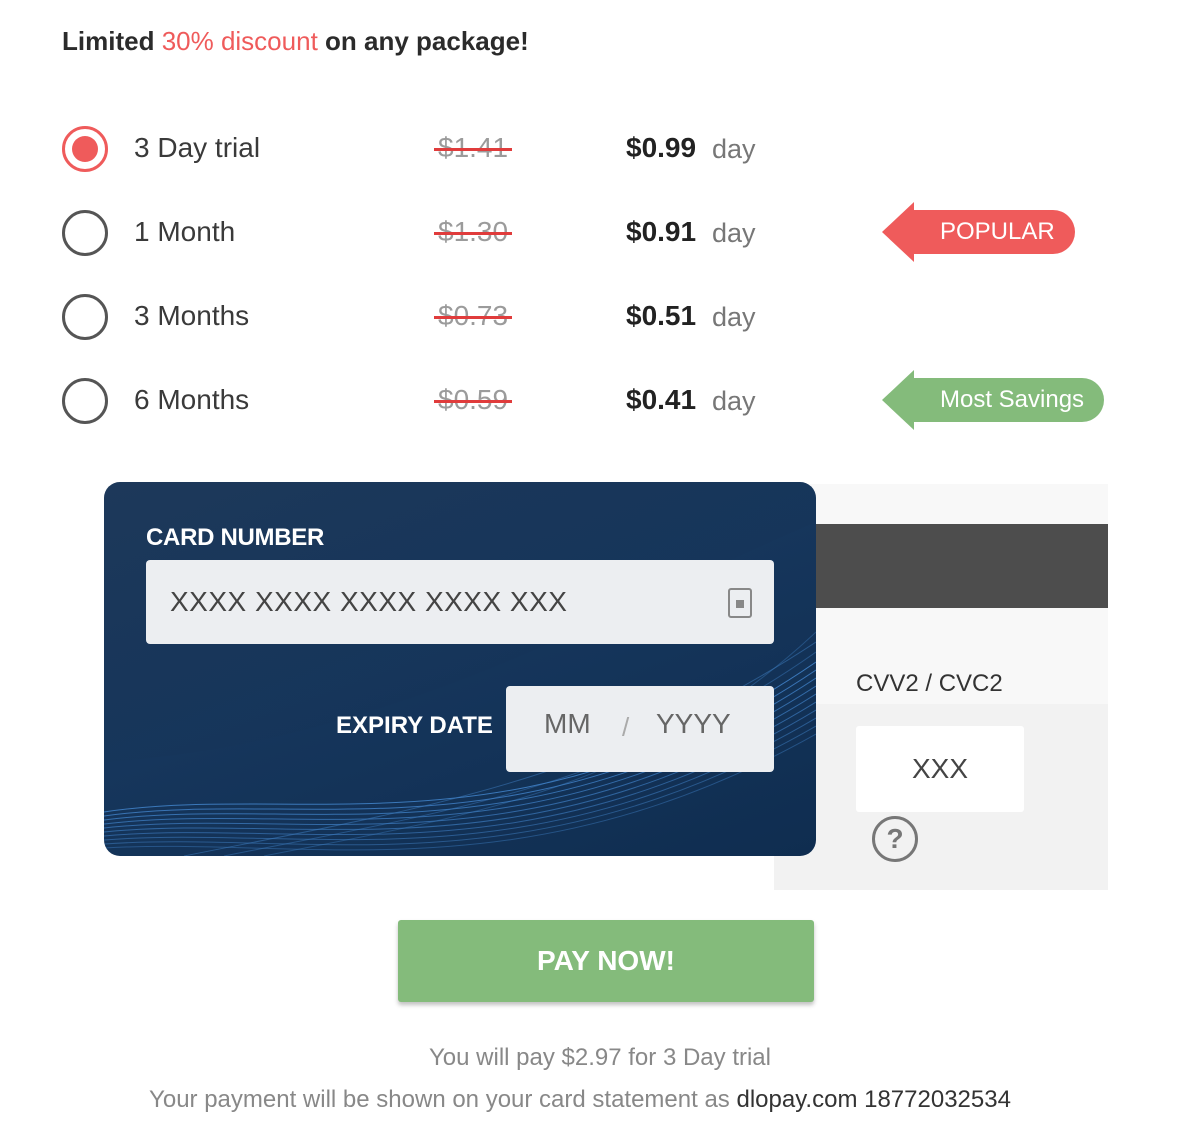 Image resolution: width=1200 pixels, height=1128 pixels. Describe the element at coordinates (591, 1057) in the screenshot. I see `summary-amount: $2.97` at that location.